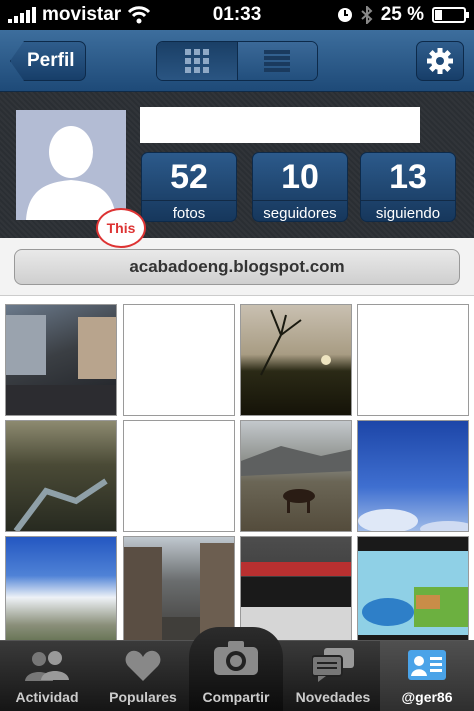 This screenshot has width=474, height=711. I want to click on website-area: acabadoeng.blogspot.com, so click(237, 267).